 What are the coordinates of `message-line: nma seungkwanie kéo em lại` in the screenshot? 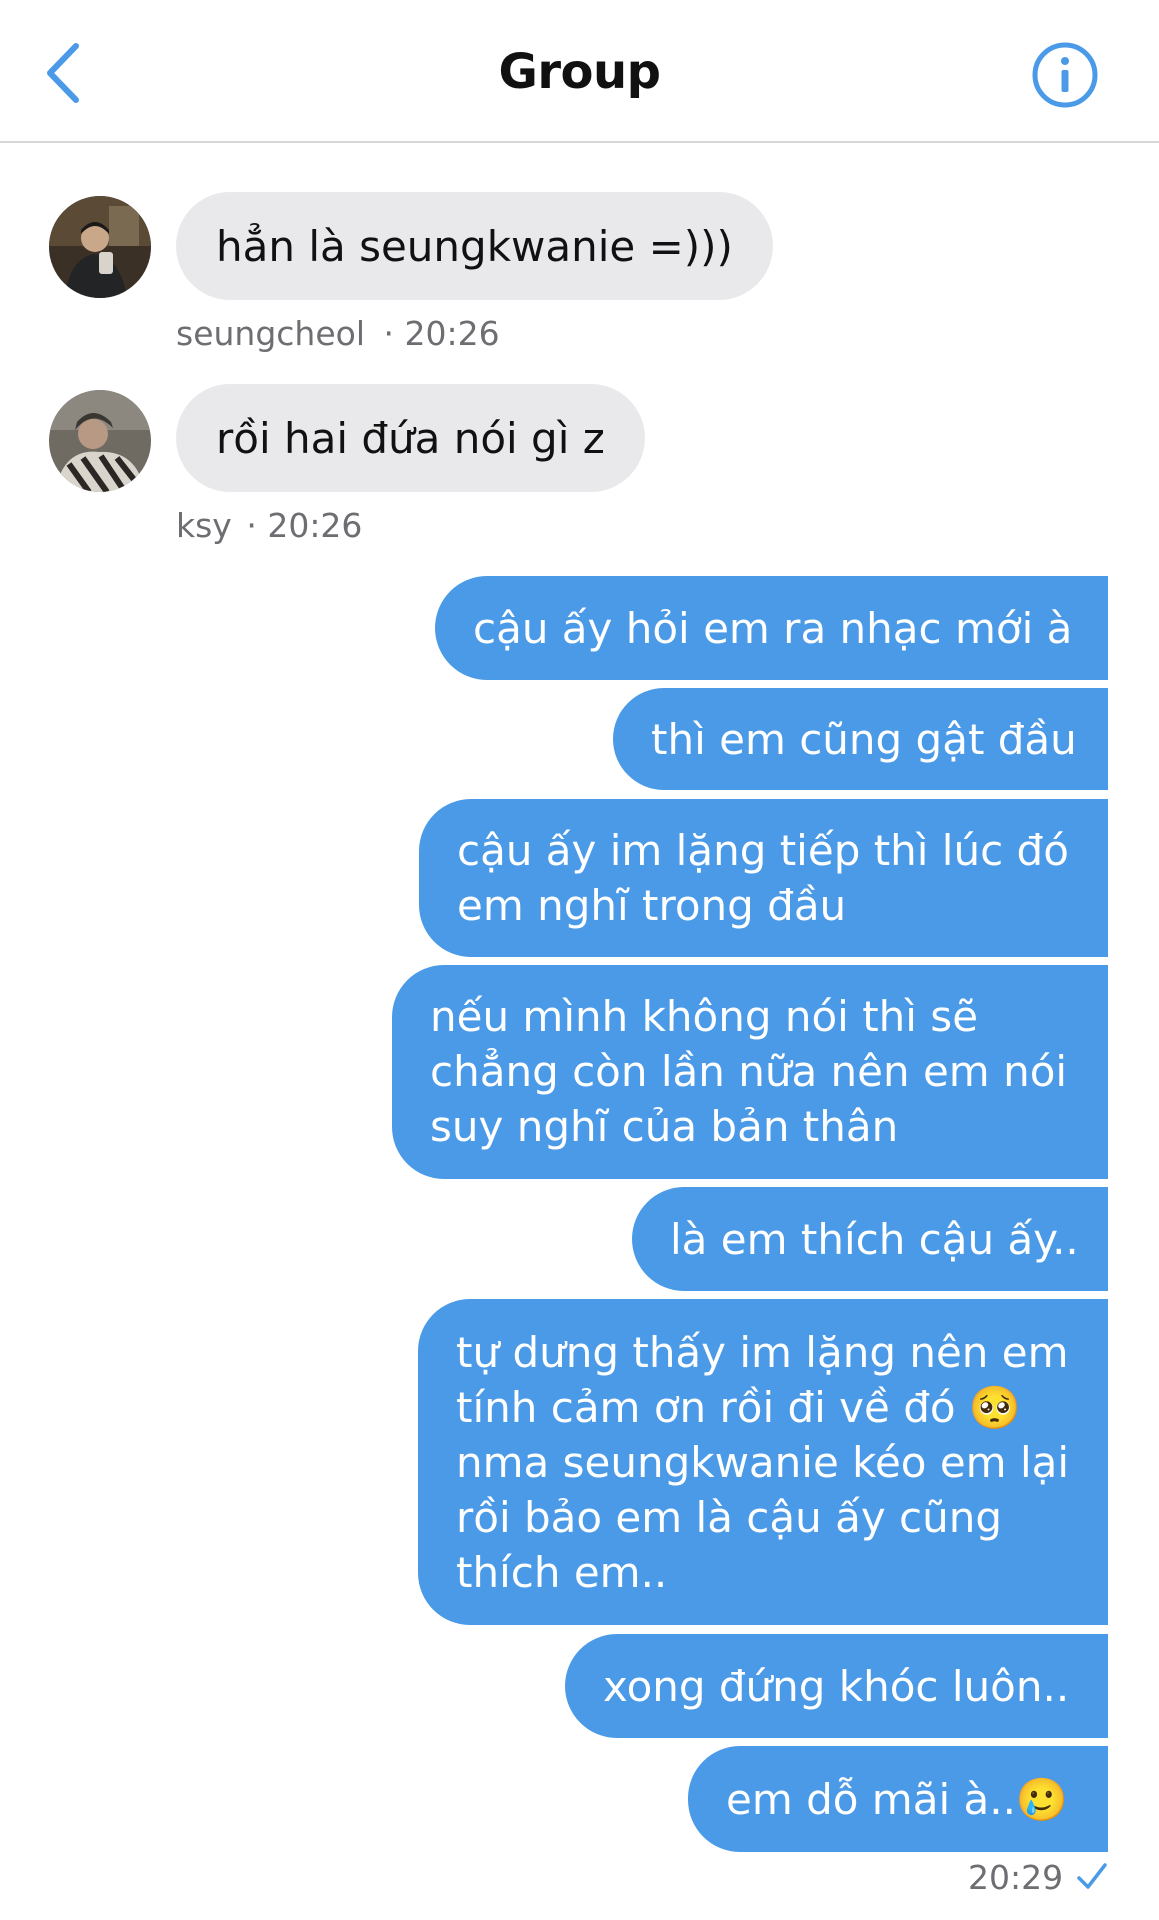 It's located at (763, 1462).